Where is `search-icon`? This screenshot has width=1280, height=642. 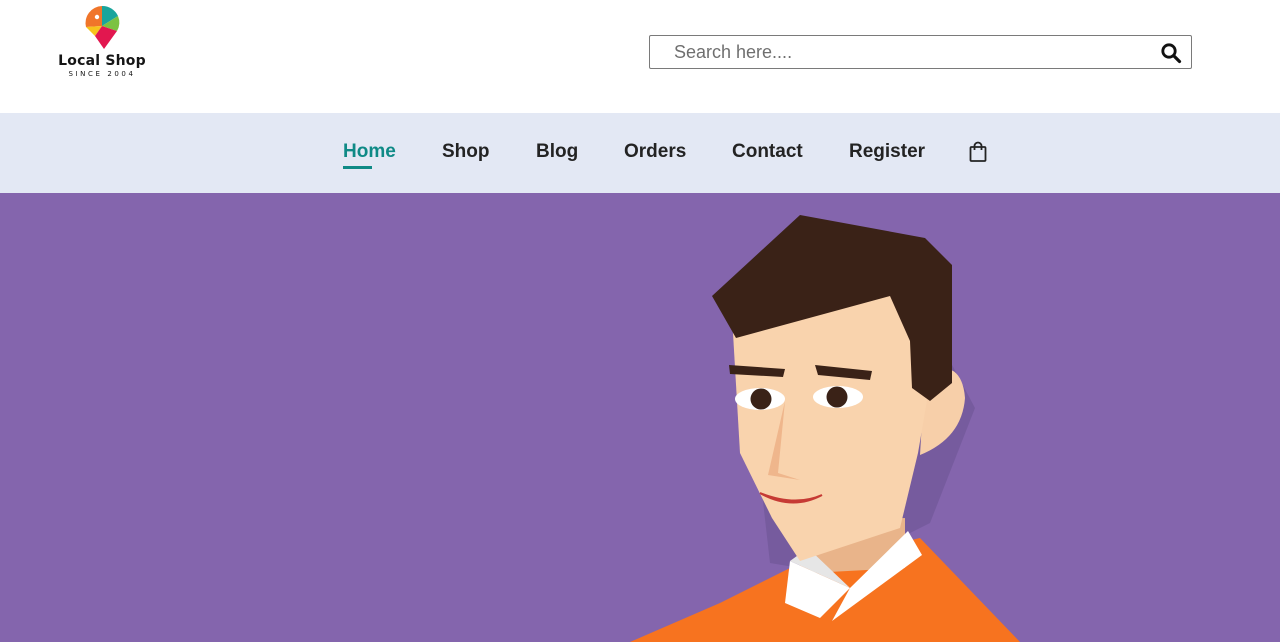
search-icon is located at coordinates (1171, 53).